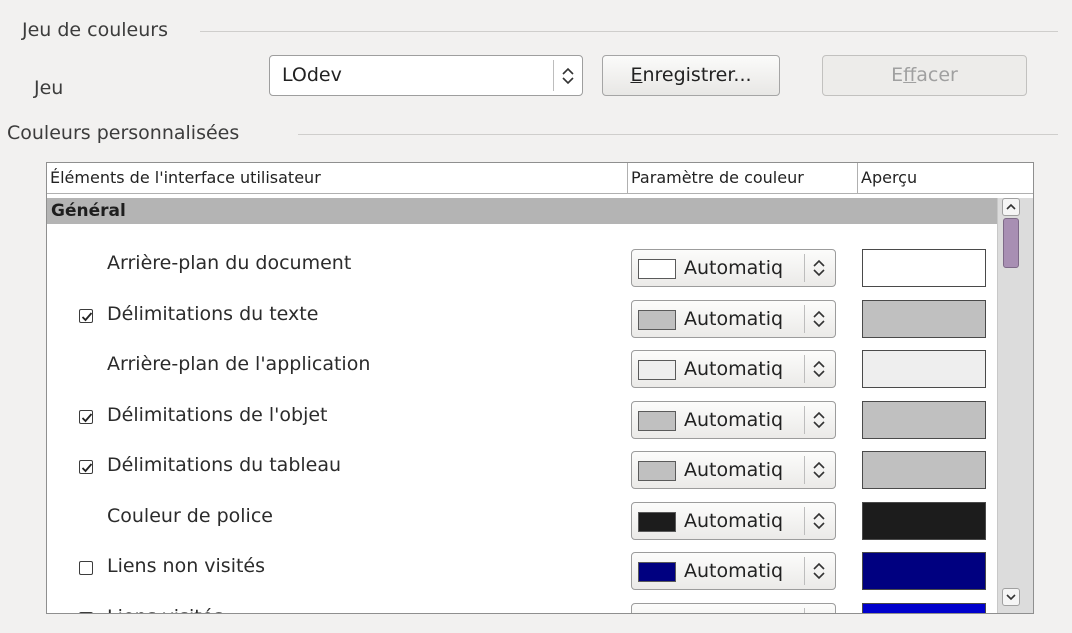 The image size is (1072, 633). What do you see at coordinates (1011, 597) in the screenshot?
I see `chevron-down-icon` at bounding box center [1011, 597].